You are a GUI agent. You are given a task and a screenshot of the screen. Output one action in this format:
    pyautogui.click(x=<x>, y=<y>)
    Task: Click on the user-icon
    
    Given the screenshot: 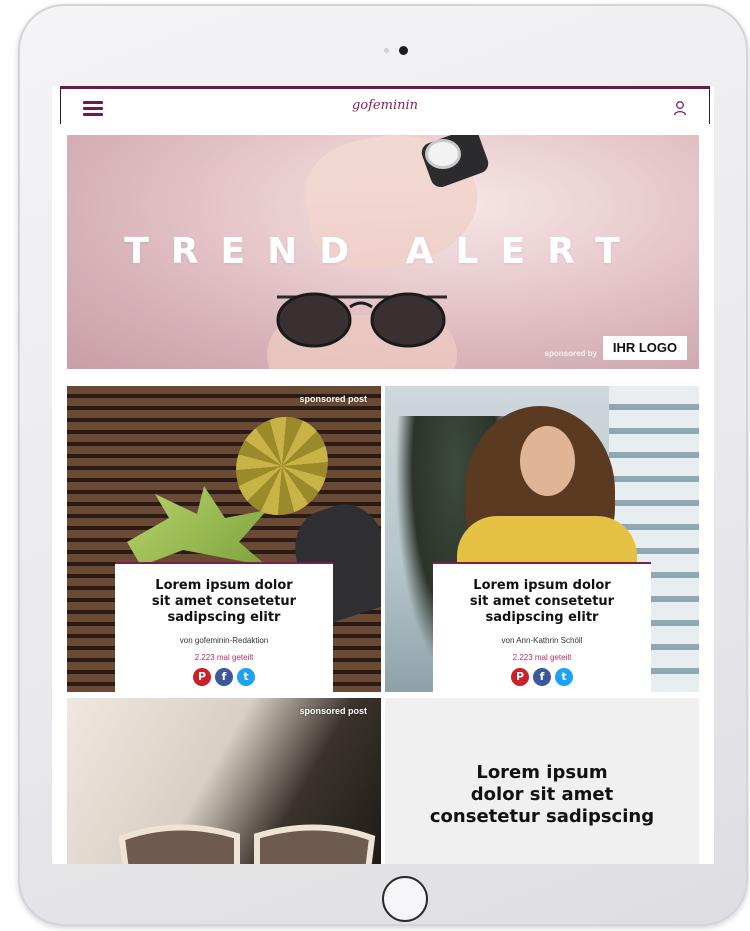 What is the action you would take?
    pyautogui.click(x=680, y=108)
    